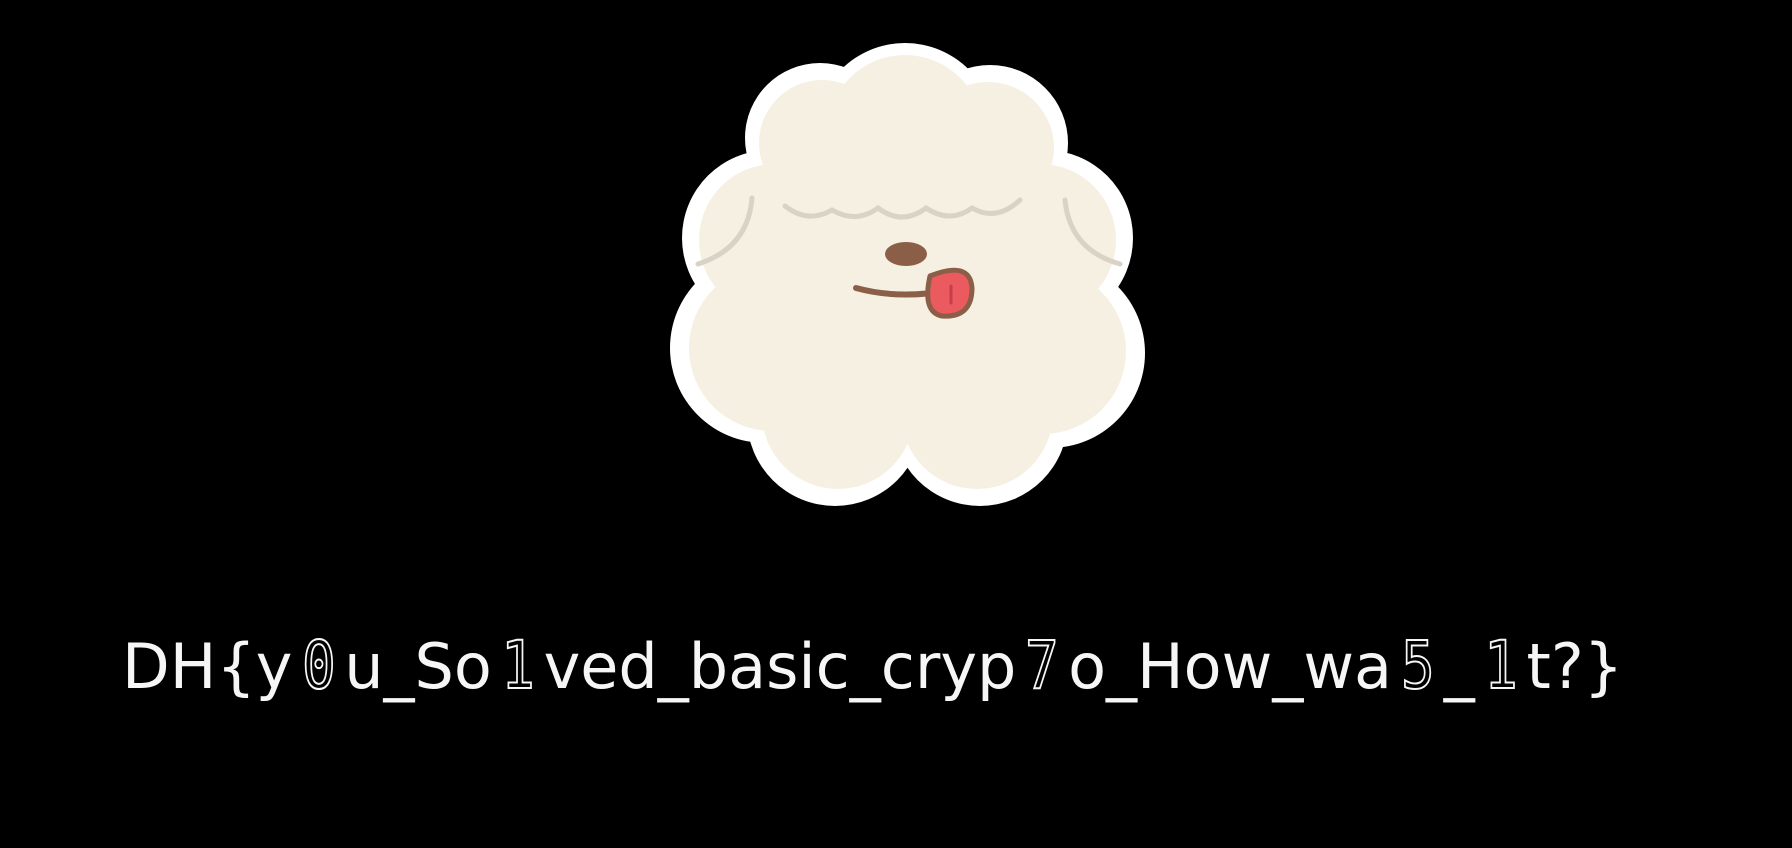 This screenshot has height=848, width=1792. Describe the element at coordinates (207, 666) in the screenshot. I see `flag-seg-1: DH{y` at that location.